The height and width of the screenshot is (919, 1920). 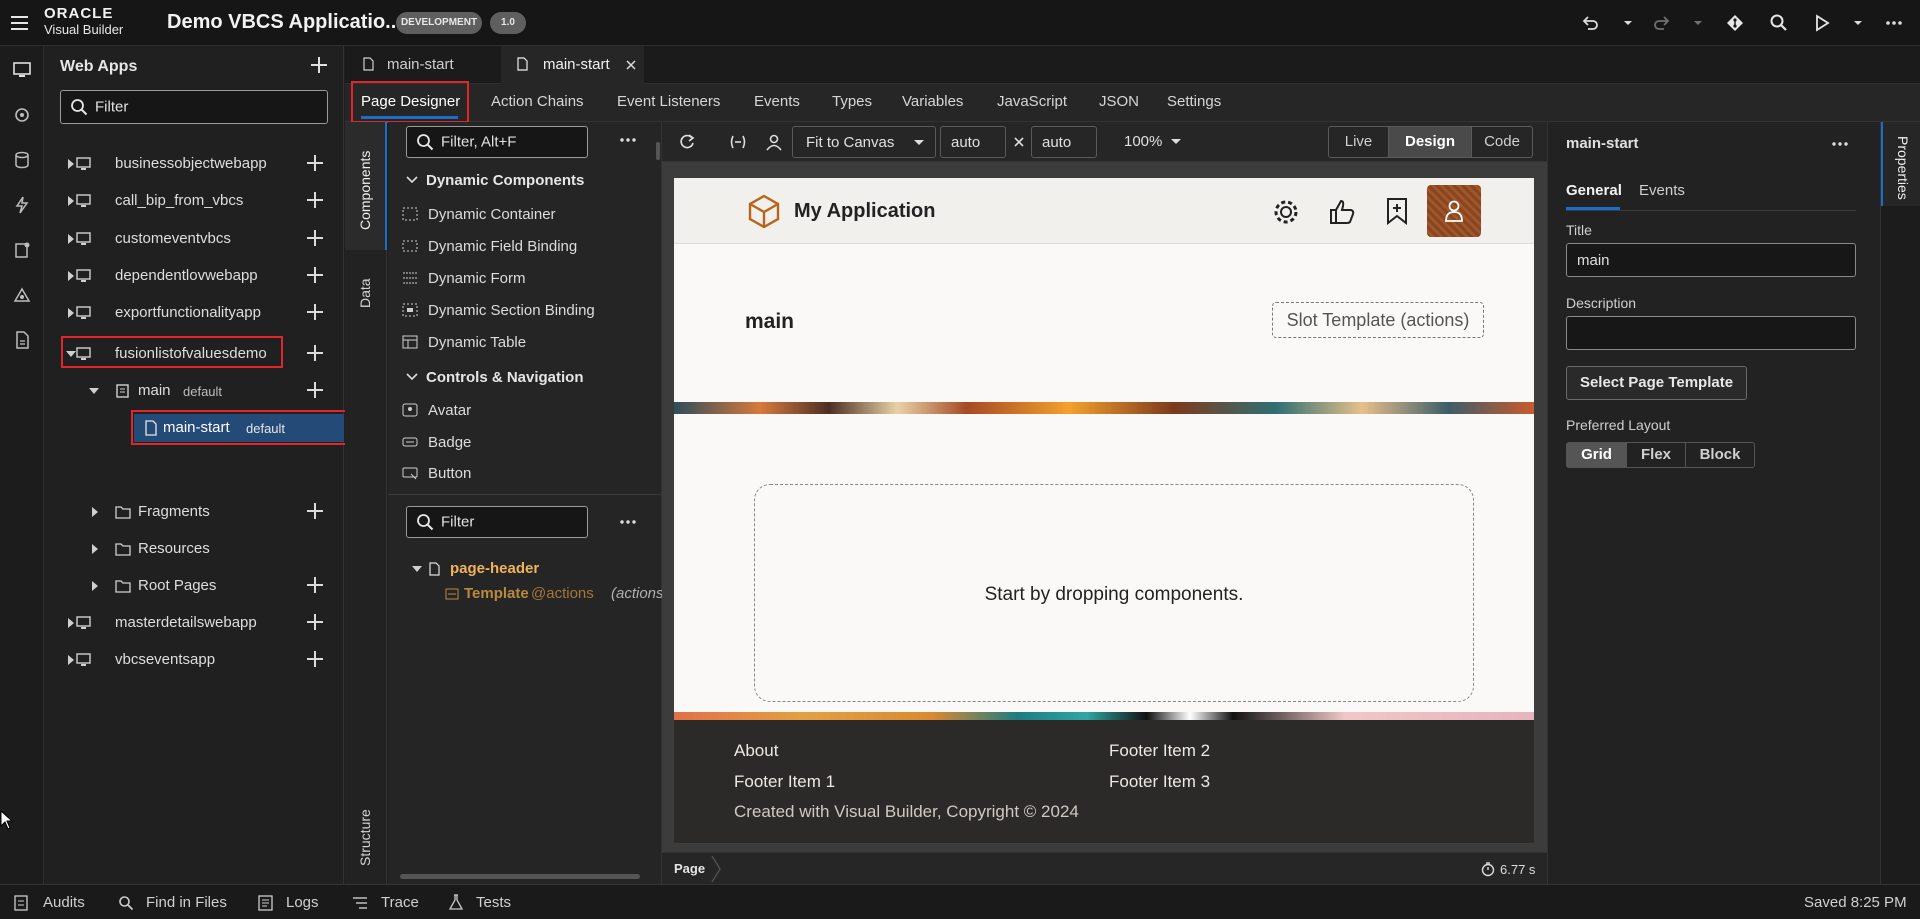 What do you see at coordinates (1662, 23) in the screenshot?
I see `redo-icon` at bounding box center [1662, 23].